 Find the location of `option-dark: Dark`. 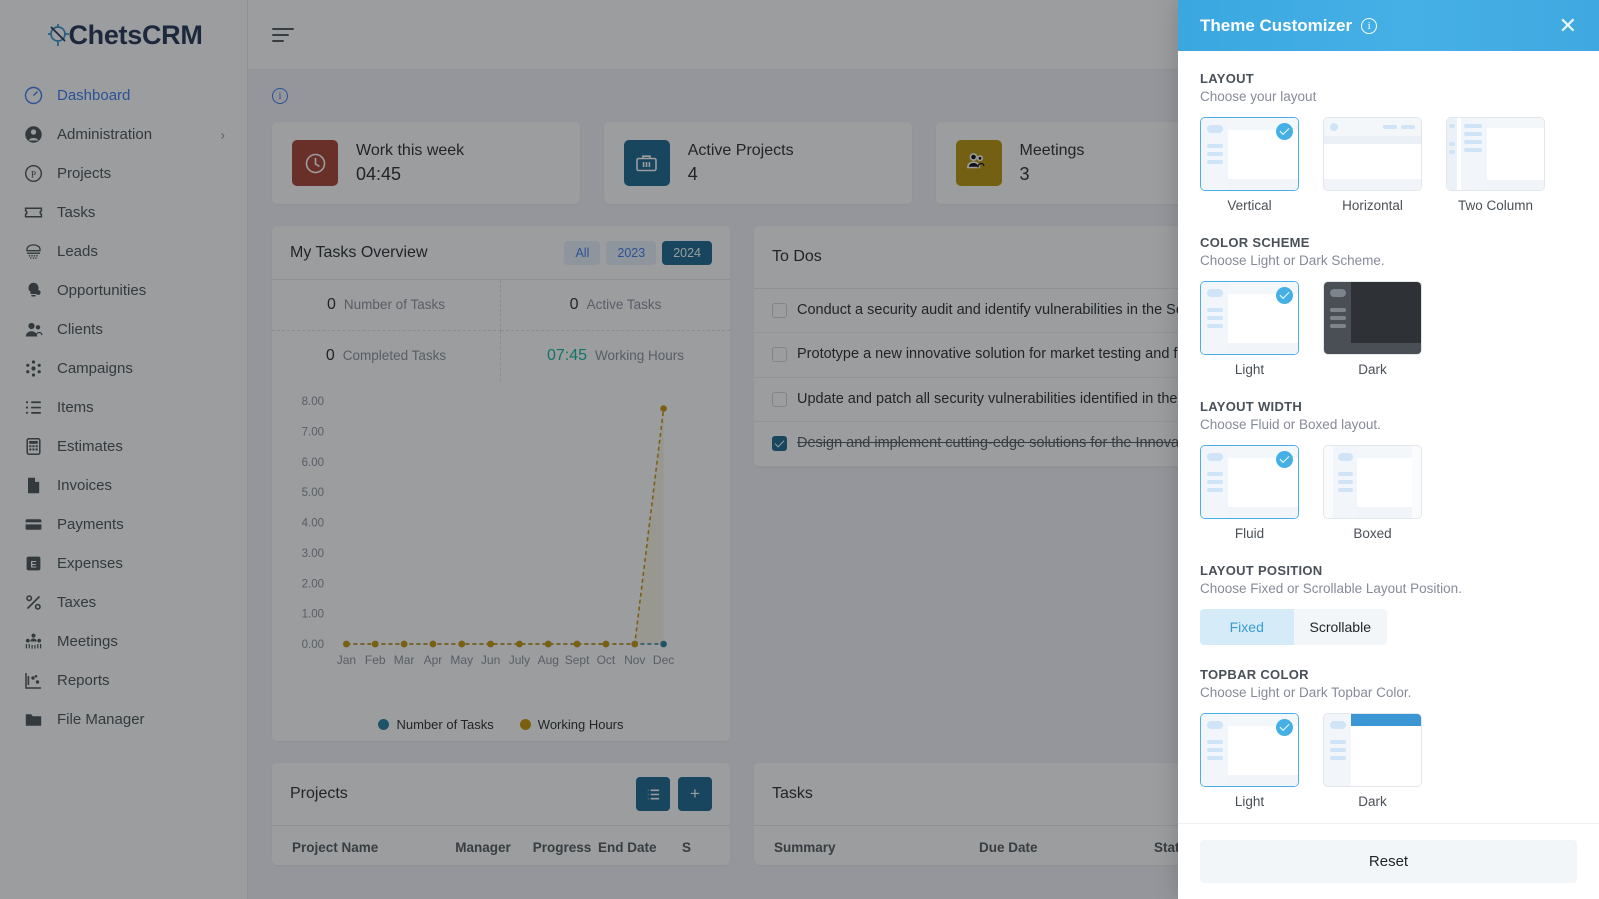

option-dark: Dark is located at coordinates (1372, 329).